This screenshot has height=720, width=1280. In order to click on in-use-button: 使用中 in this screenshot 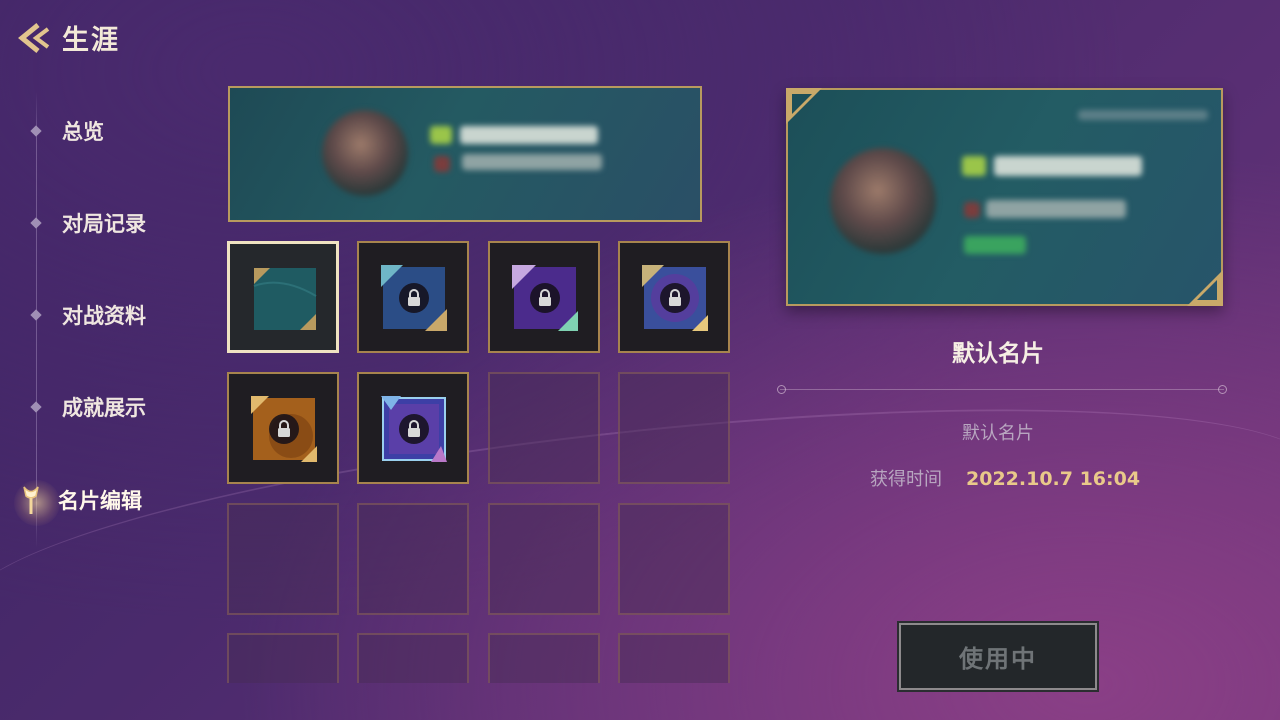, I will do `click(998, 656)`.